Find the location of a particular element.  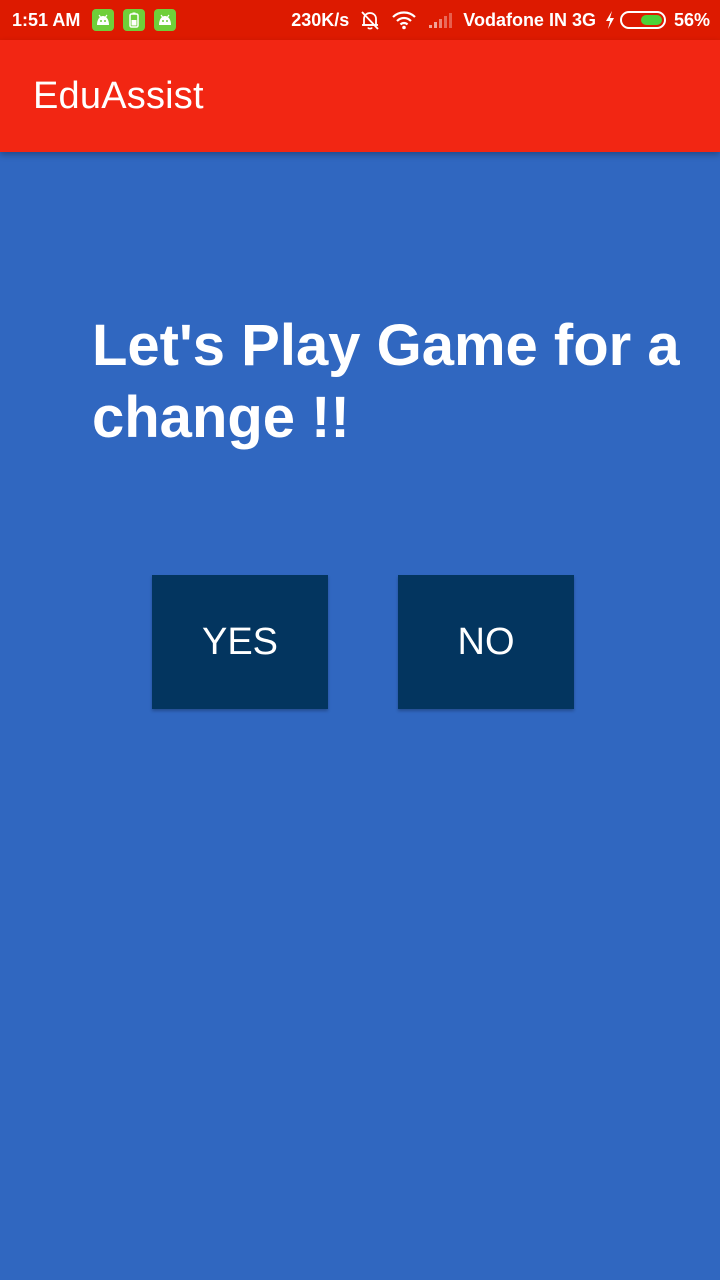

network-speed: 230K/s is located at coordinates (320, 19).